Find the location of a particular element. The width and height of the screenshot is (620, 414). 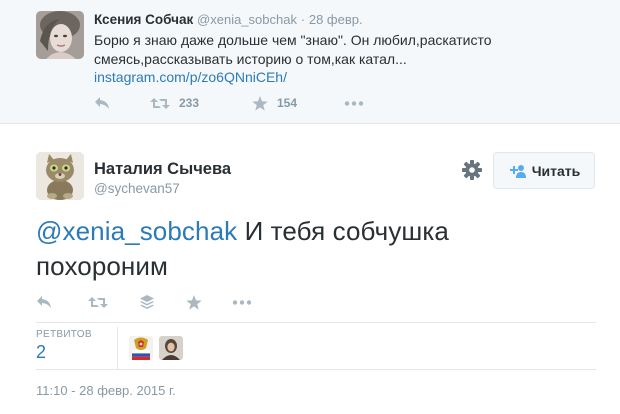

tweet-stats: РЕТВИТОВ 2 is located at coordinates (316, 348).